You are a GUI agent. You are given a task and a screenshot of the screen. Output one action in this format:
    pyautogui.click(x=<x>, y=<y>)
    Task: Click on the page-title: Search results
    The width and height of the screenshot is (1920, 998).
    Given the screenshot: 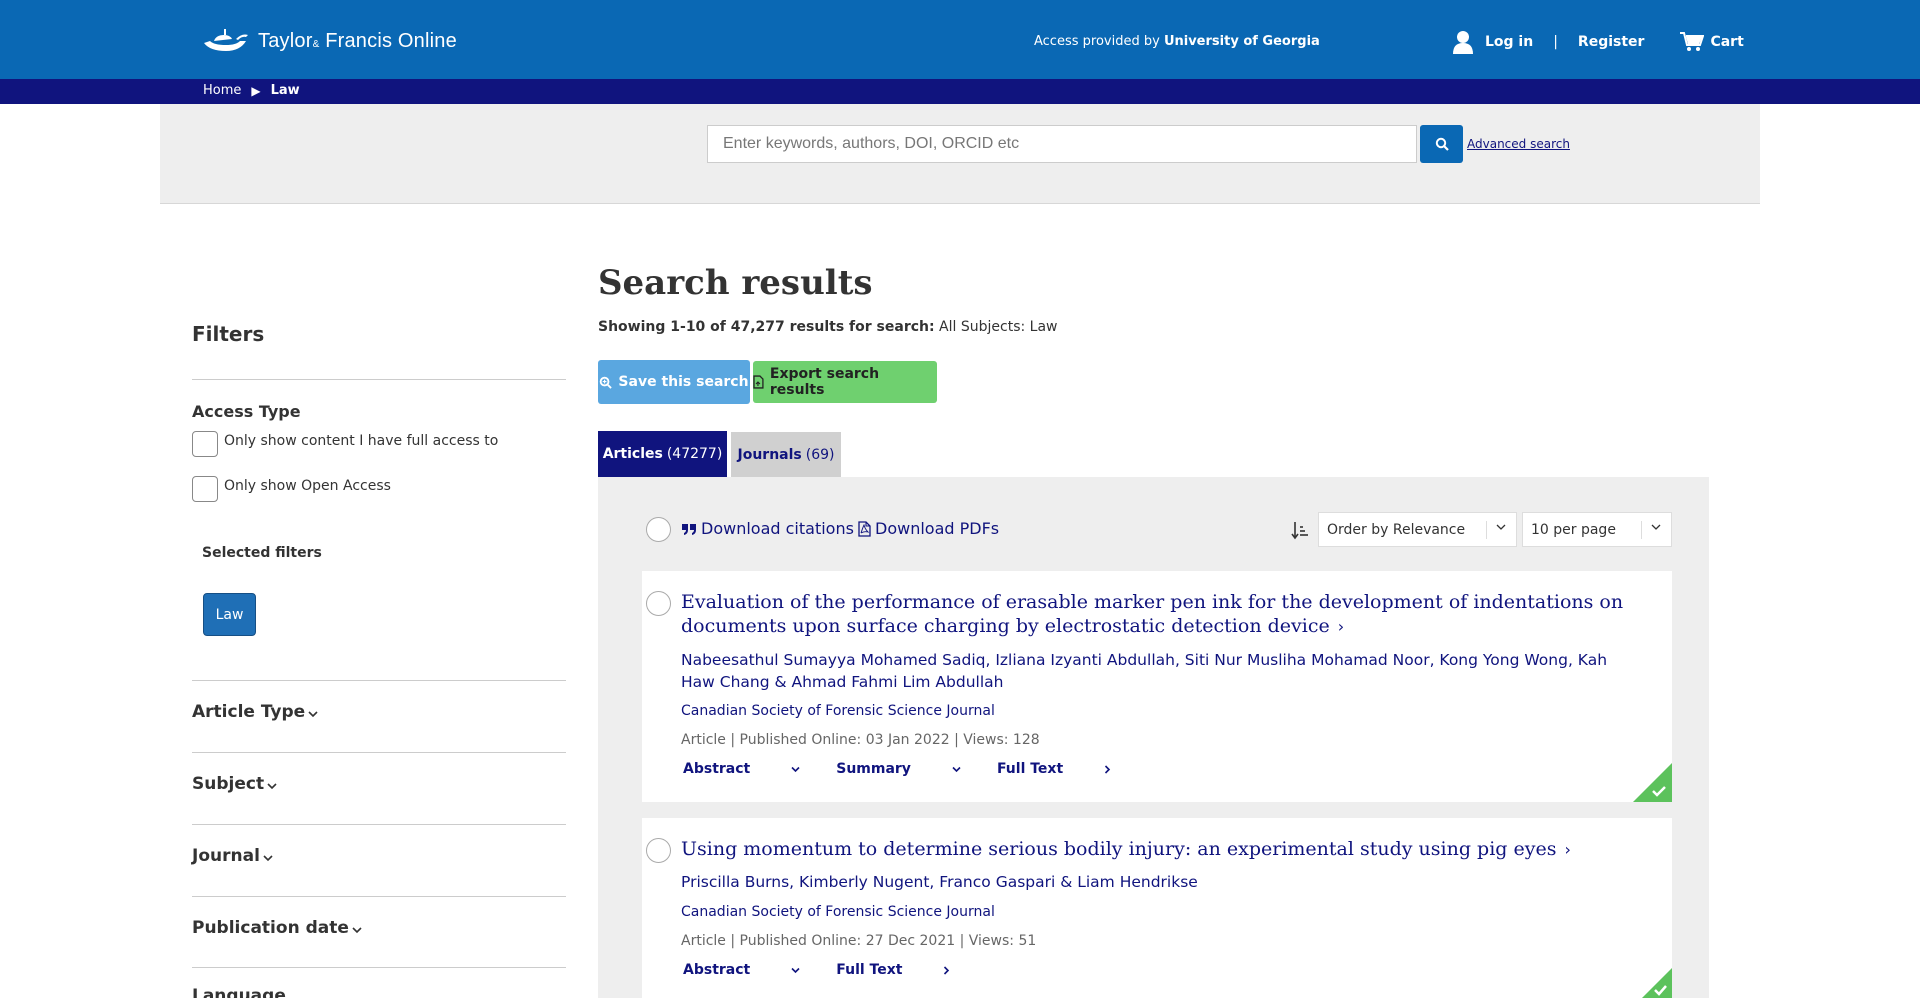 What is the action you would take?
    pyautogui.click(x=735, y=283)
    